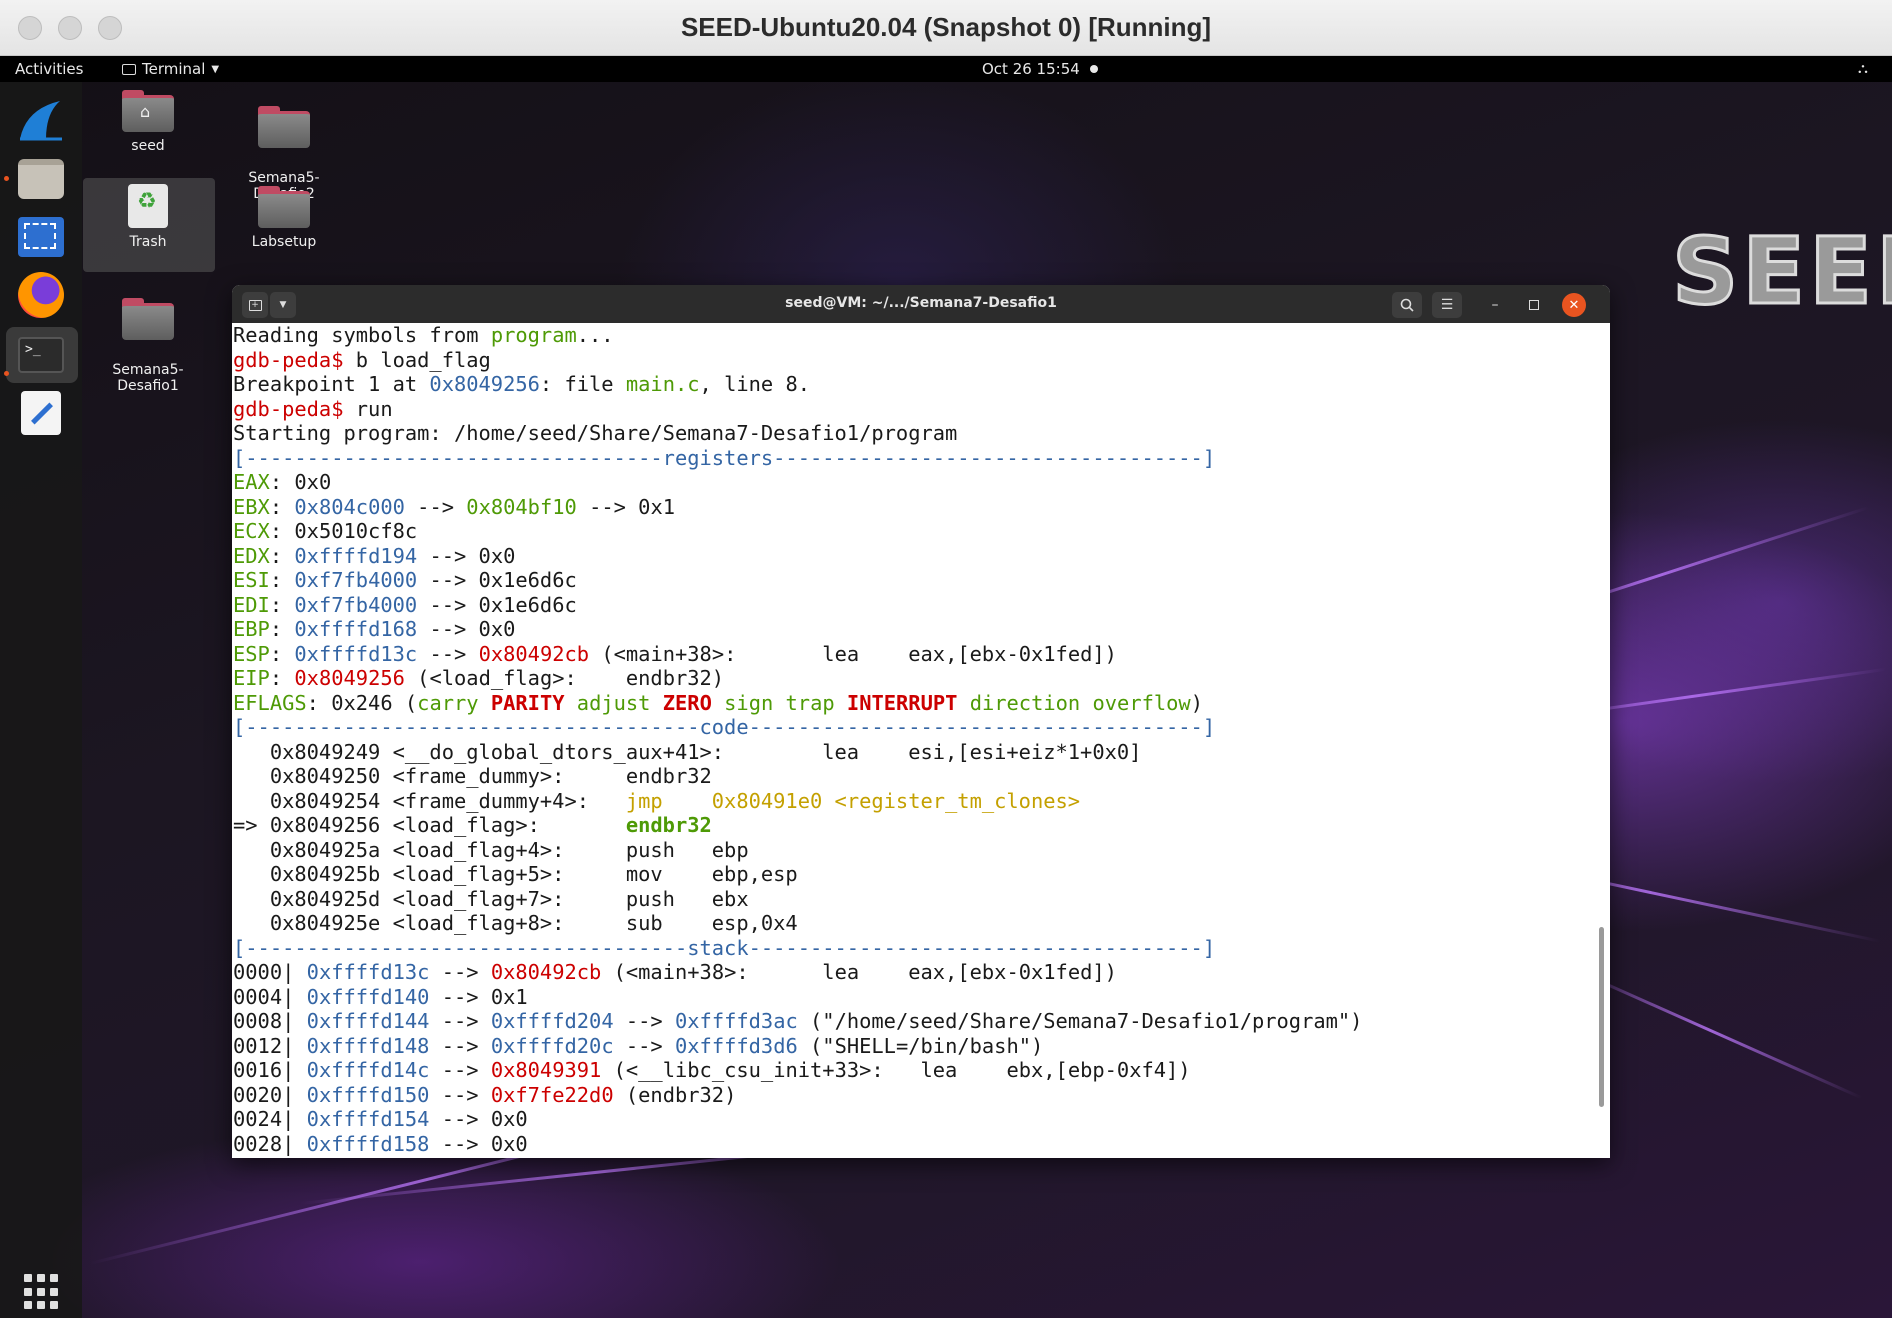 The width and height of the screenshot is (1892, 1318). What do you see at coordinates (921, 850) in the screenshot?
I see `terminal-line: 0x804925a <load_flag+4>: push ebp` at bounding box center [921, 850].